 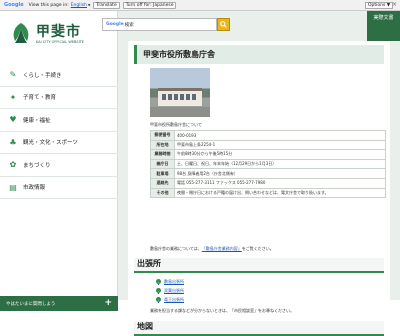 What do you see at coordinates (40, 98) in the screenshot?
I see `nav-label: 子育て・教育` at bounding box center [40, 98].